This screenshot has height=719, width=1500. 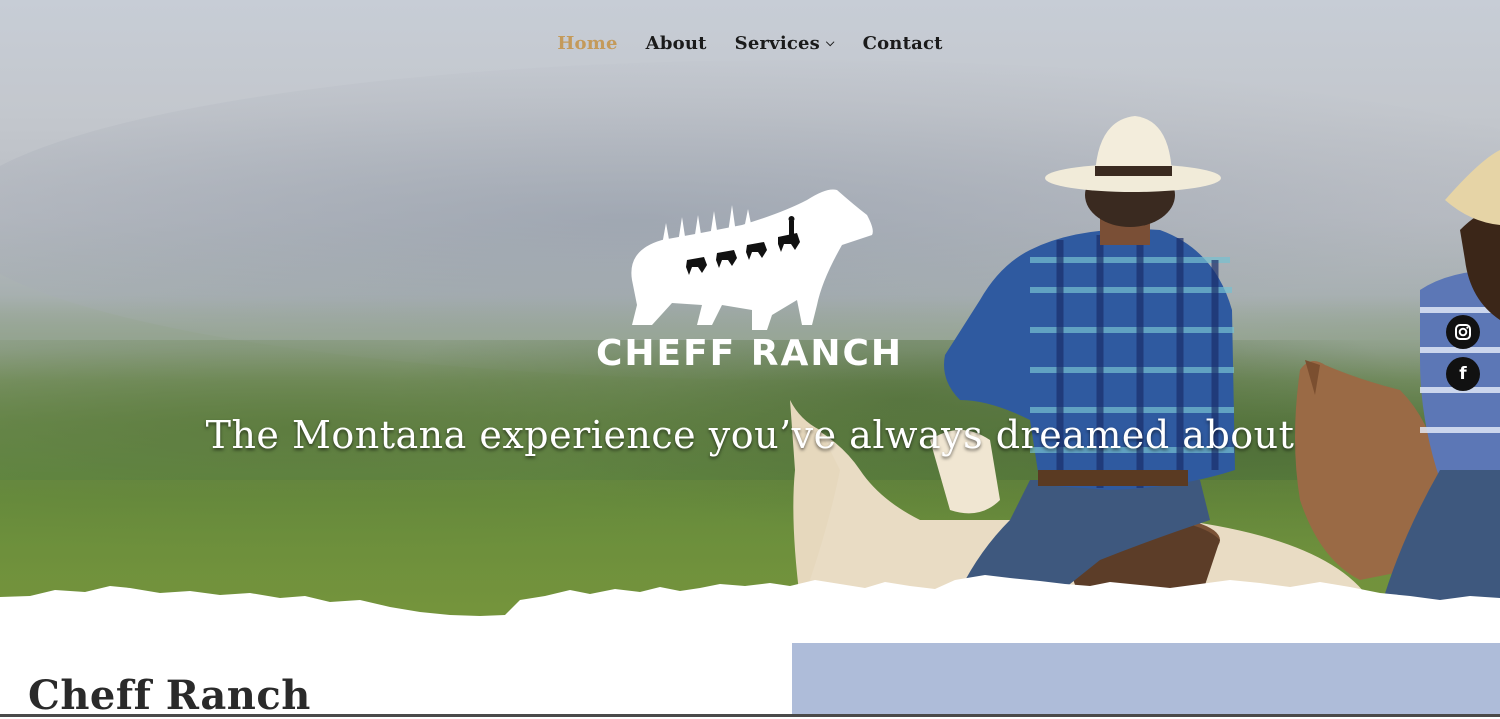 What do you see at coordinates (749, 353) in the screenshot?
I see `logo-wordmark: CHEFF RANCH` at bounding box center [749, 353].